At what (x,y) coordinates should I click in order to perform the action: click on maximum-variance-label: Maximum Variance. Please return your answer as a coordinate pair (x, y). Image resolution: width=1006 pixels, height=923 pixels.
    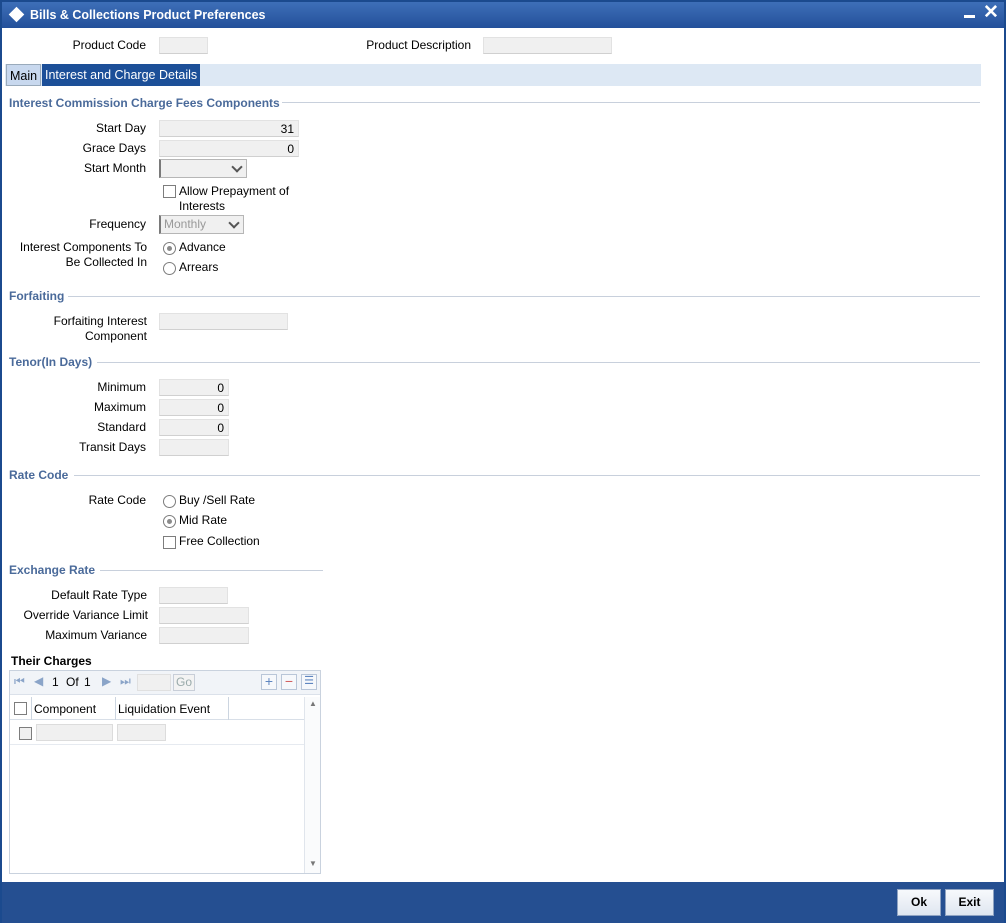
    Looking at the image, I should click on (96, 635).